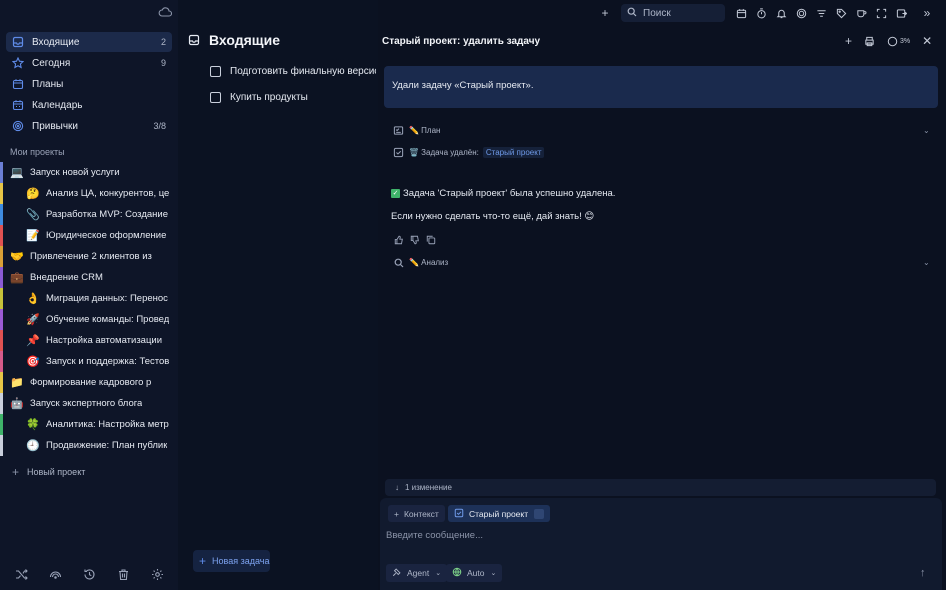 This screenshot has width=946, height=590. Describe the element at coordinates (923, 573) in the screenshot. I see `send-arrow-icon: ↑` at that location.